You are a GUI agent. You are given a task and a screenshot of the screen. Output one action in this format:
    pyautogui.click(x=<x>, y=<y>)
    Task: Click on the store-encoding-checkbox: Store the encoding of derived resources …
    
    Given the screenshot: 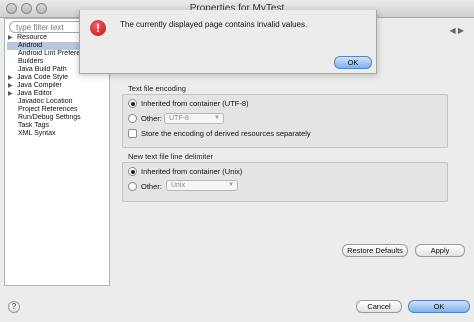 What is the action you would take?
    pyautogui.click(x=219, y=133)
    